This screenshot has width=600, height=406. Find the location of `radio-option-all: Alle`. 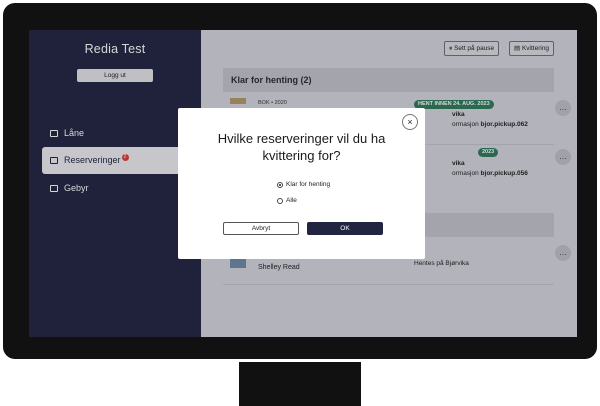

radio-option-all: Alle is located at coordinates (287, 200).